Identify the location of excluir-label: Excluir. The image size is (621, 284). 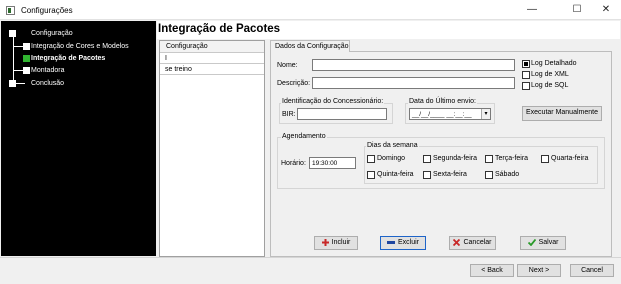
(408, 242).